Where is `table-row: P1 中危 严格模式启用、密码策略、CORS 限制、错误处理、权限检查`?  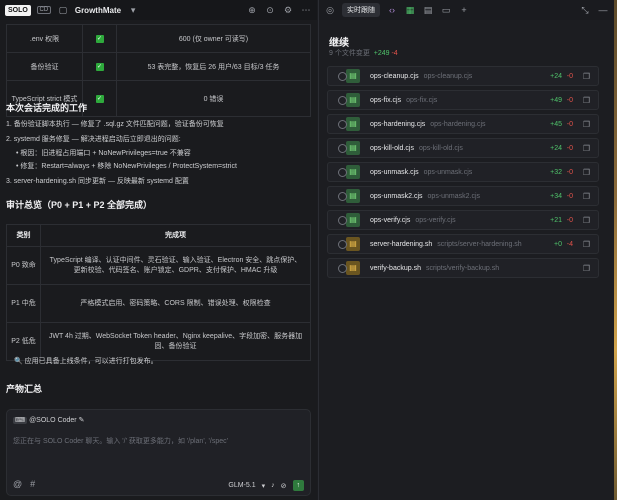 table-row: P1 中危 严格模式启用、密码策略、CORS 限制、错误处理、权限检查 is located at coordinates (158, 303).